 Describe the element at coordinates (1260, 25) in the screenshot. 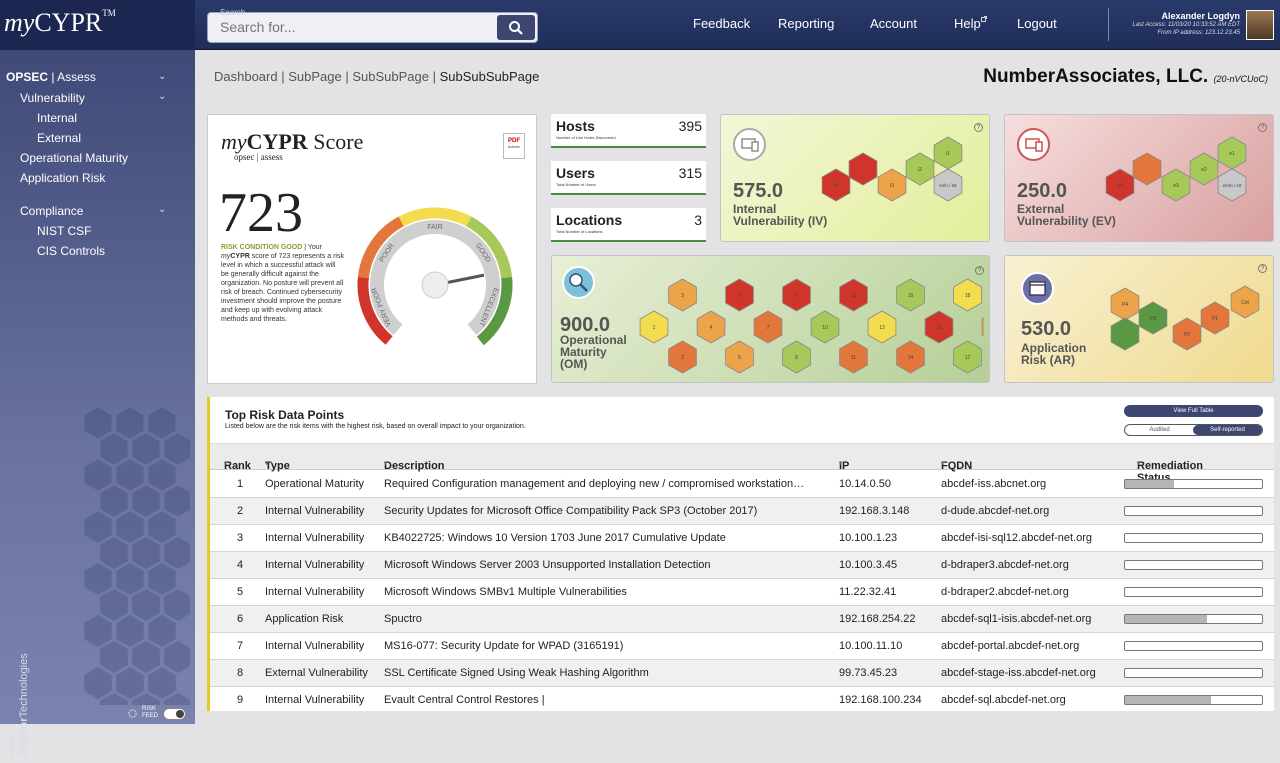

I see `avatar` at that location.